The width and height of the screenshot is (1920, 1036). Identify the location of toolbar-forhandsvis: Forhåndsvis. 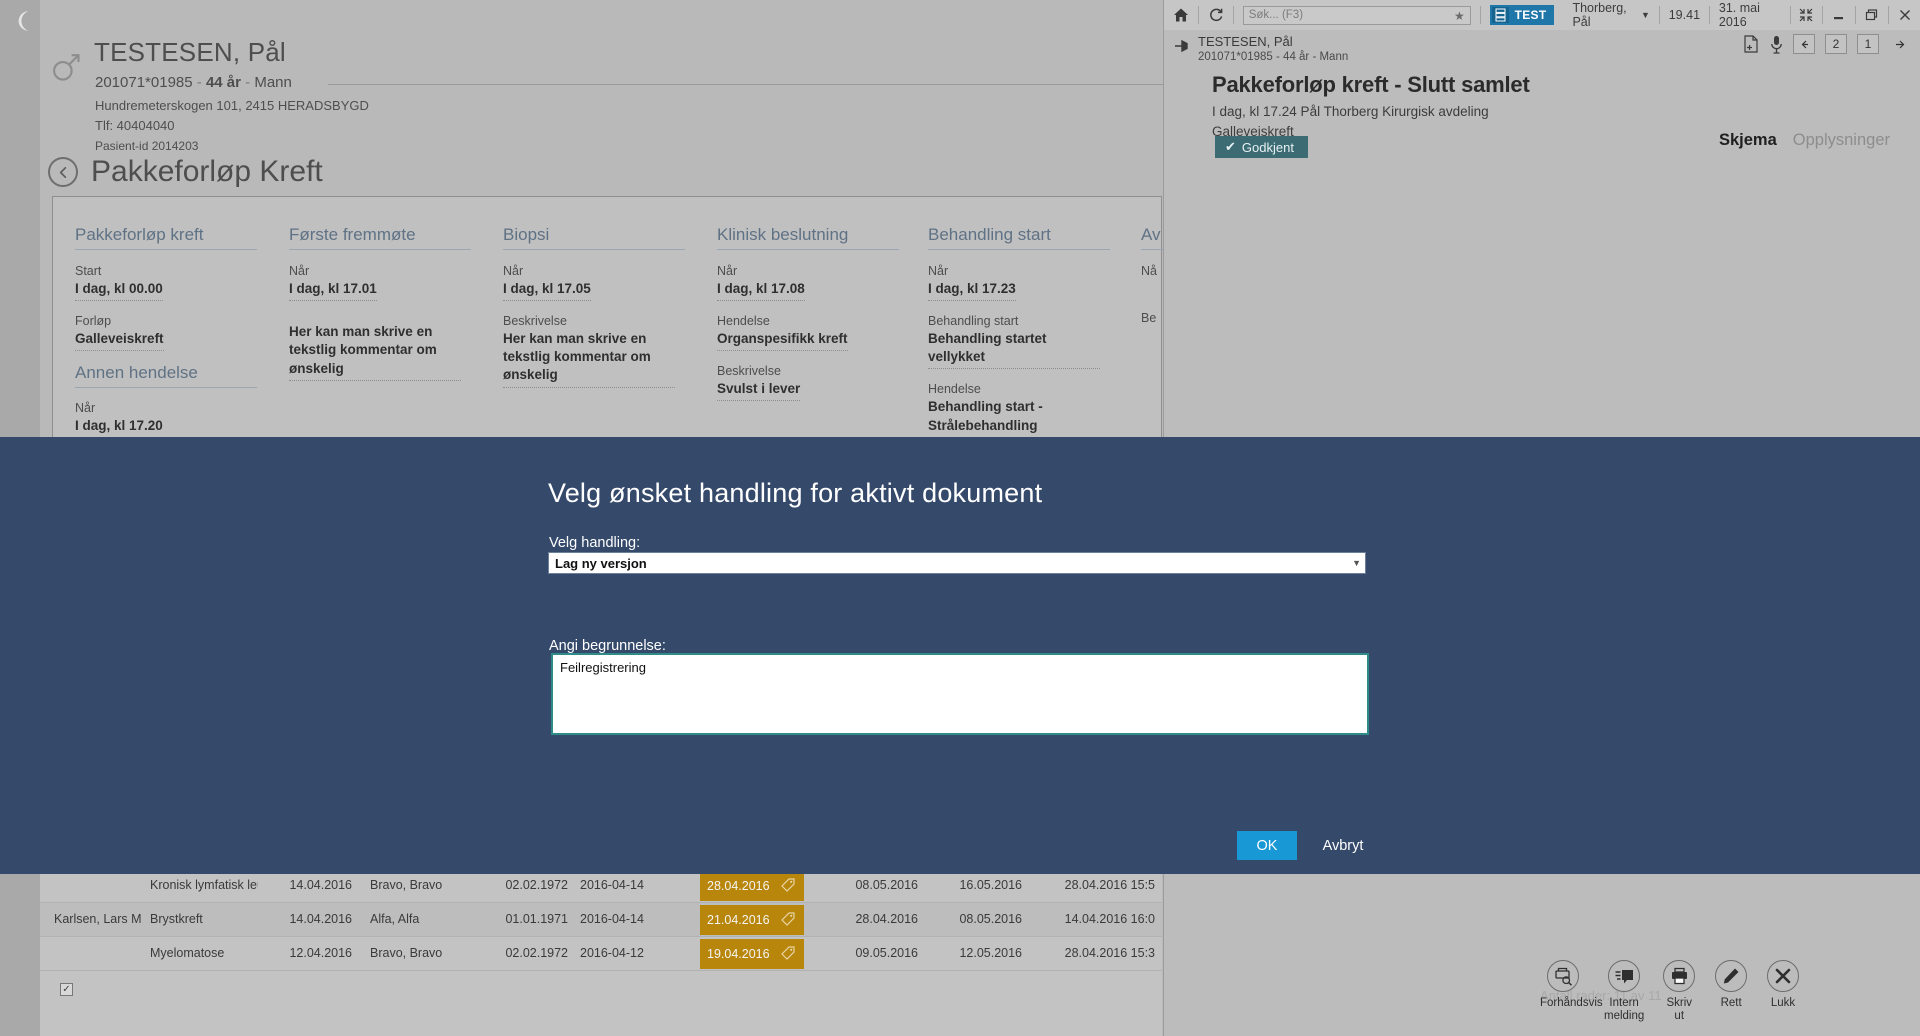
(1571, 985).